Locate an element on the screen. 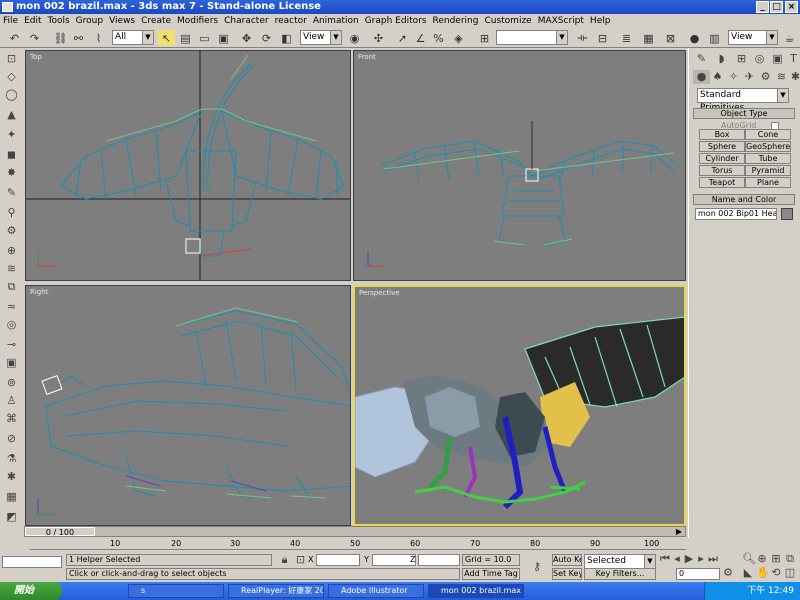  zoom-all-icon: ⊕ is located at coordinates (762, 559).